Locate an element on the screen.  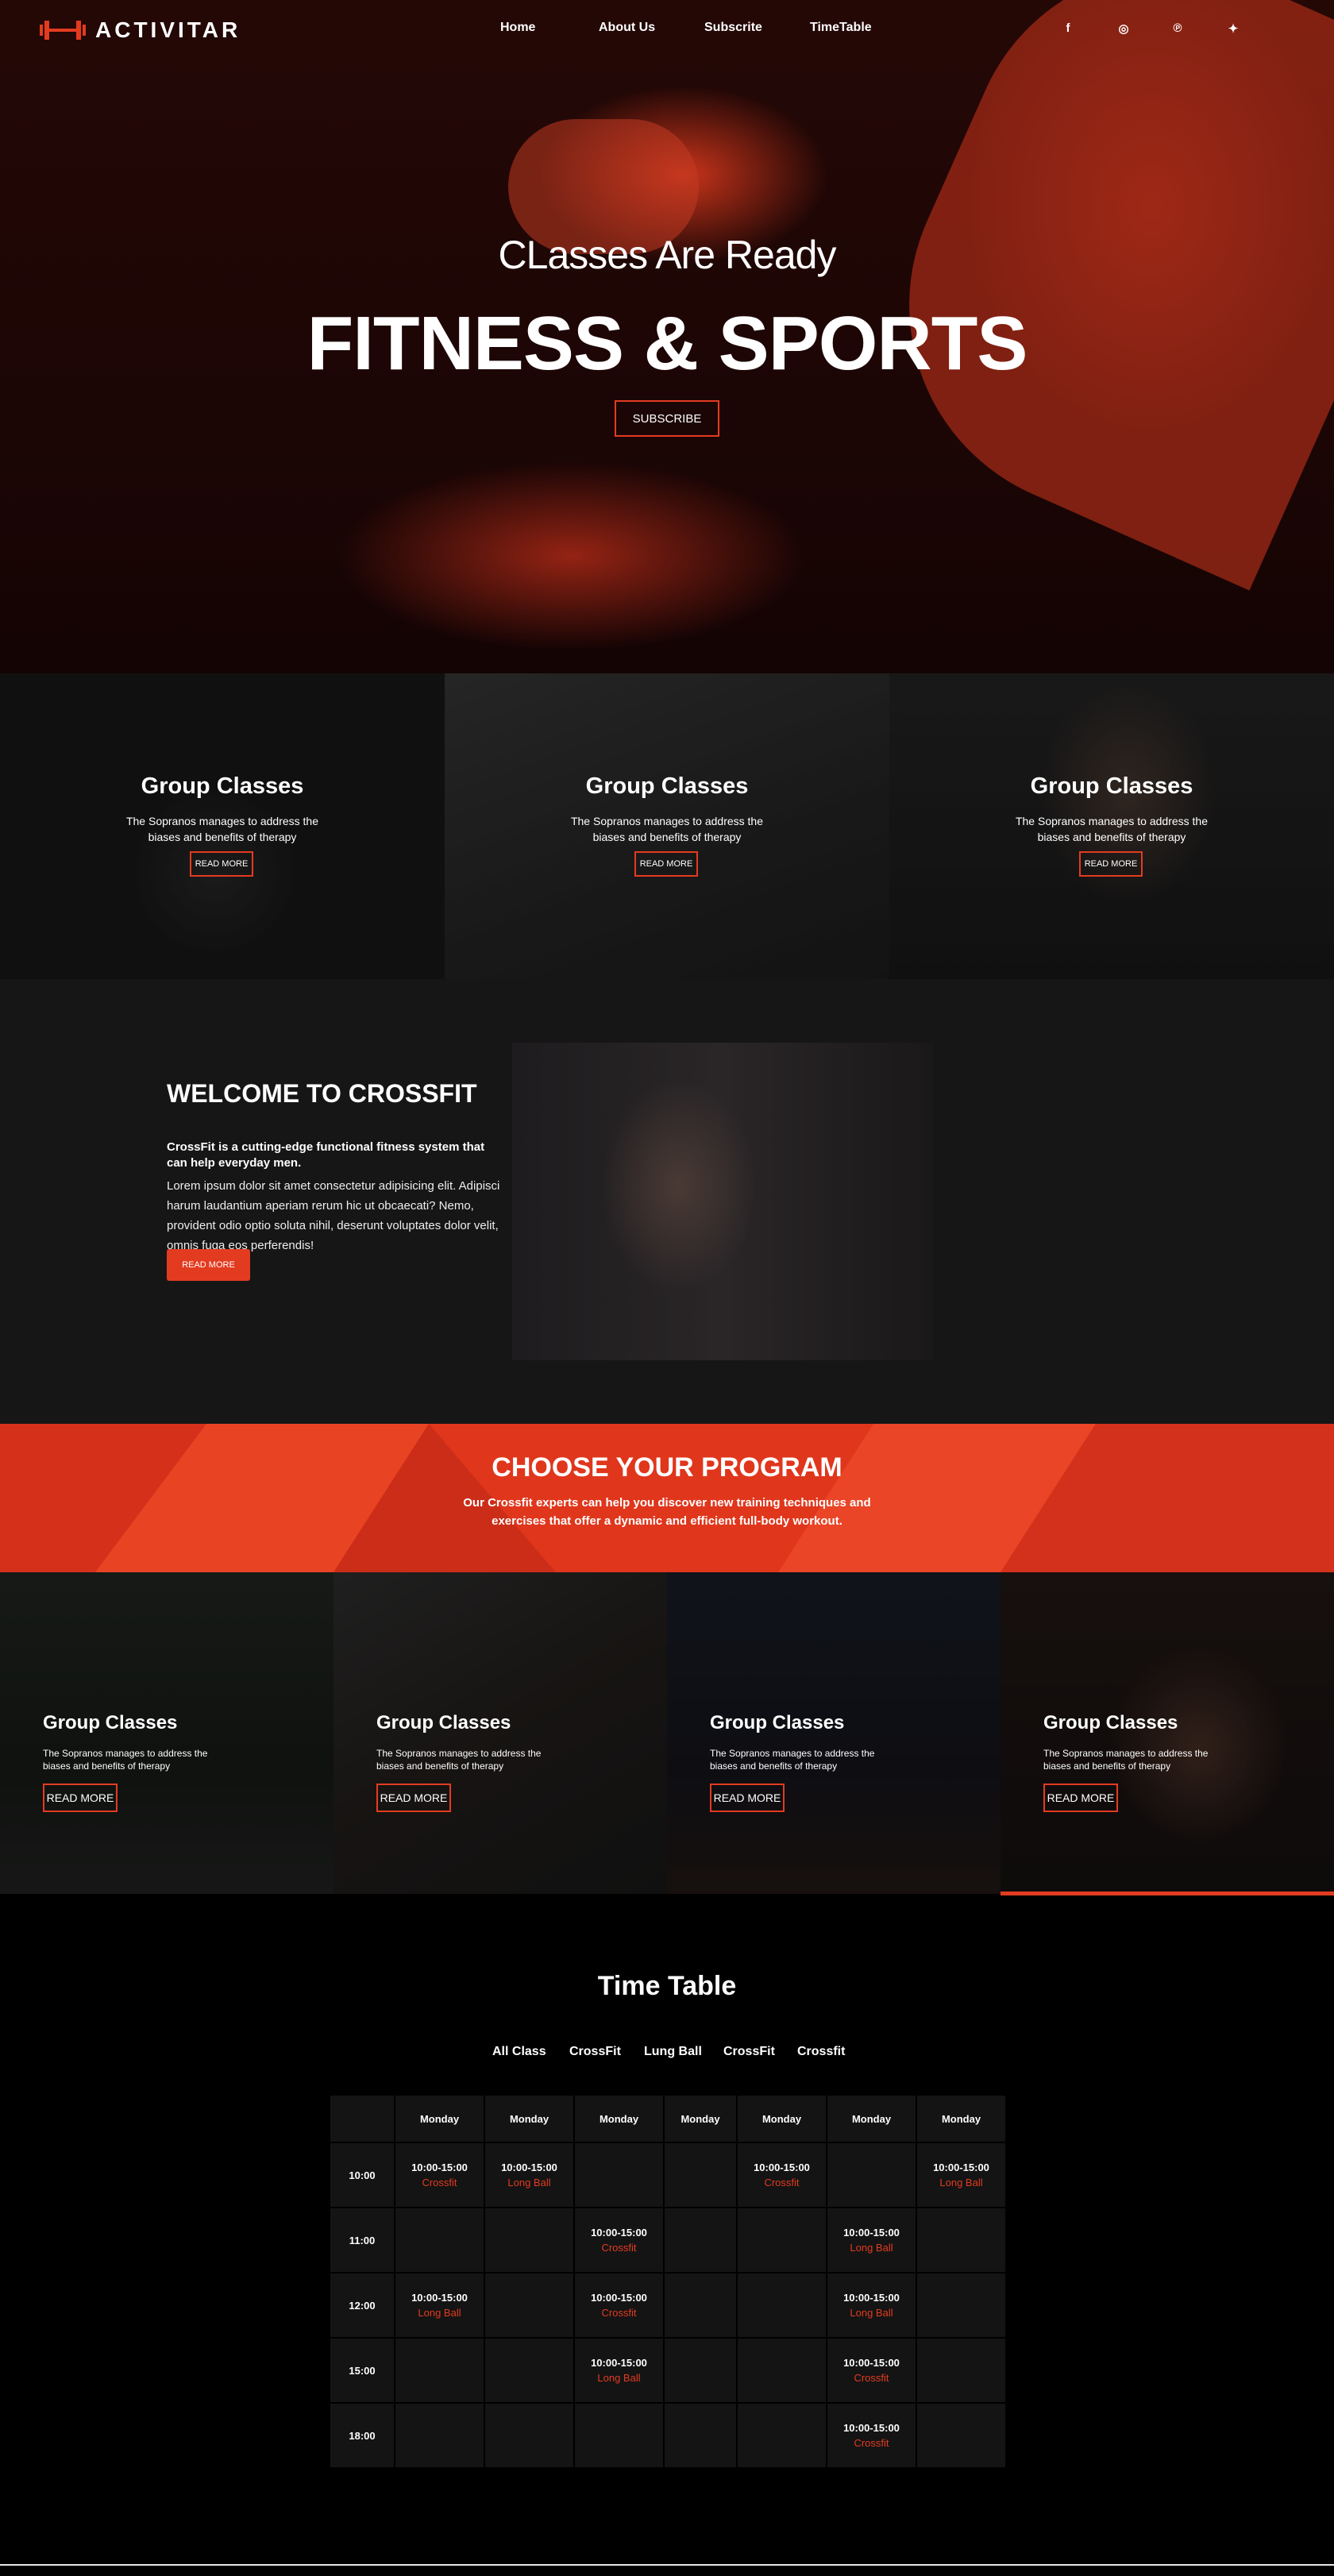
time-cell: 11:00 is located at coordinates (362, 2240).